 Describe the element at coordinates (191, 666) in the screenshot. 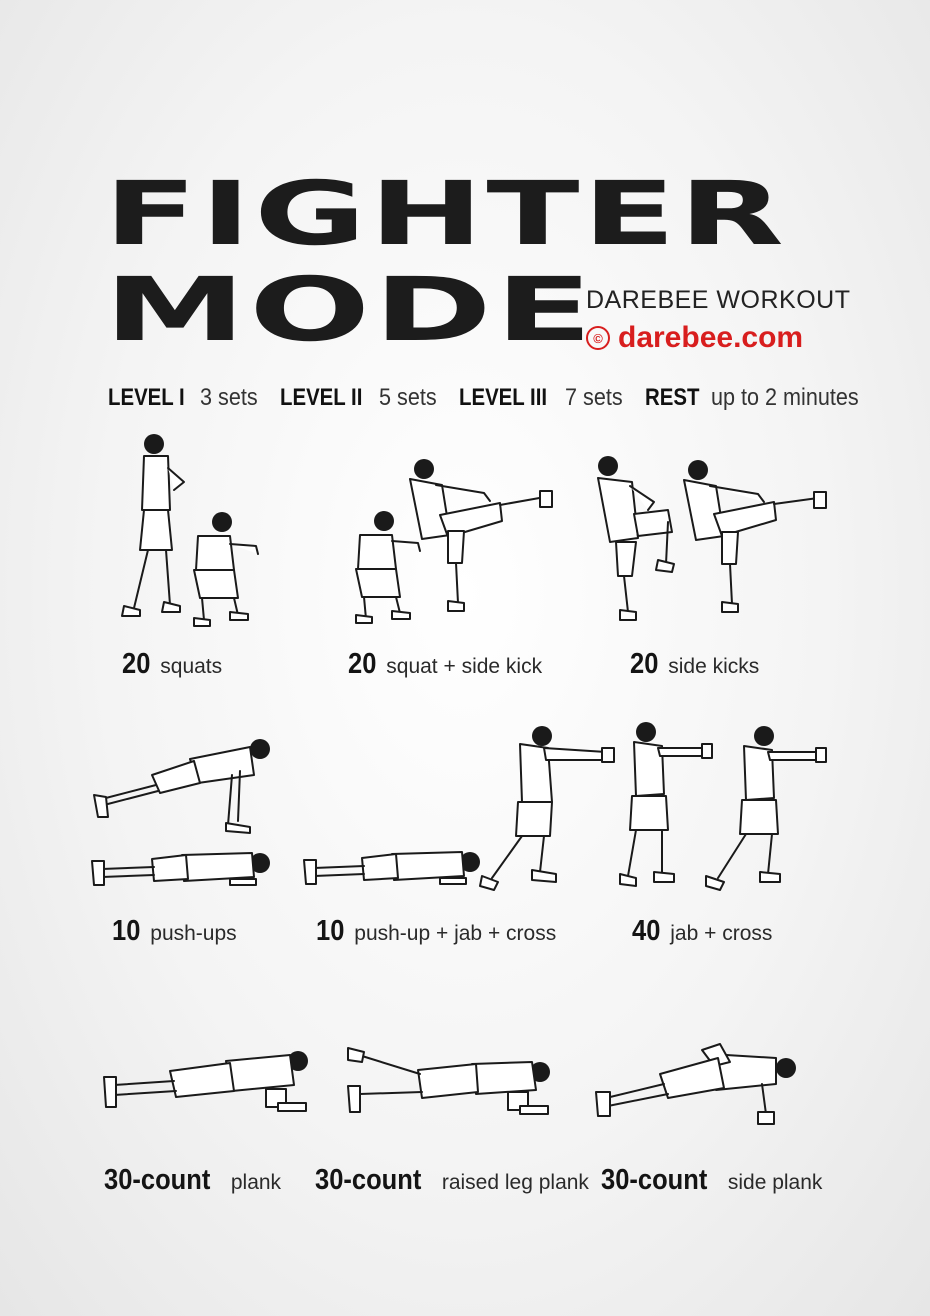

I see `exercise-name: squats` at that location.